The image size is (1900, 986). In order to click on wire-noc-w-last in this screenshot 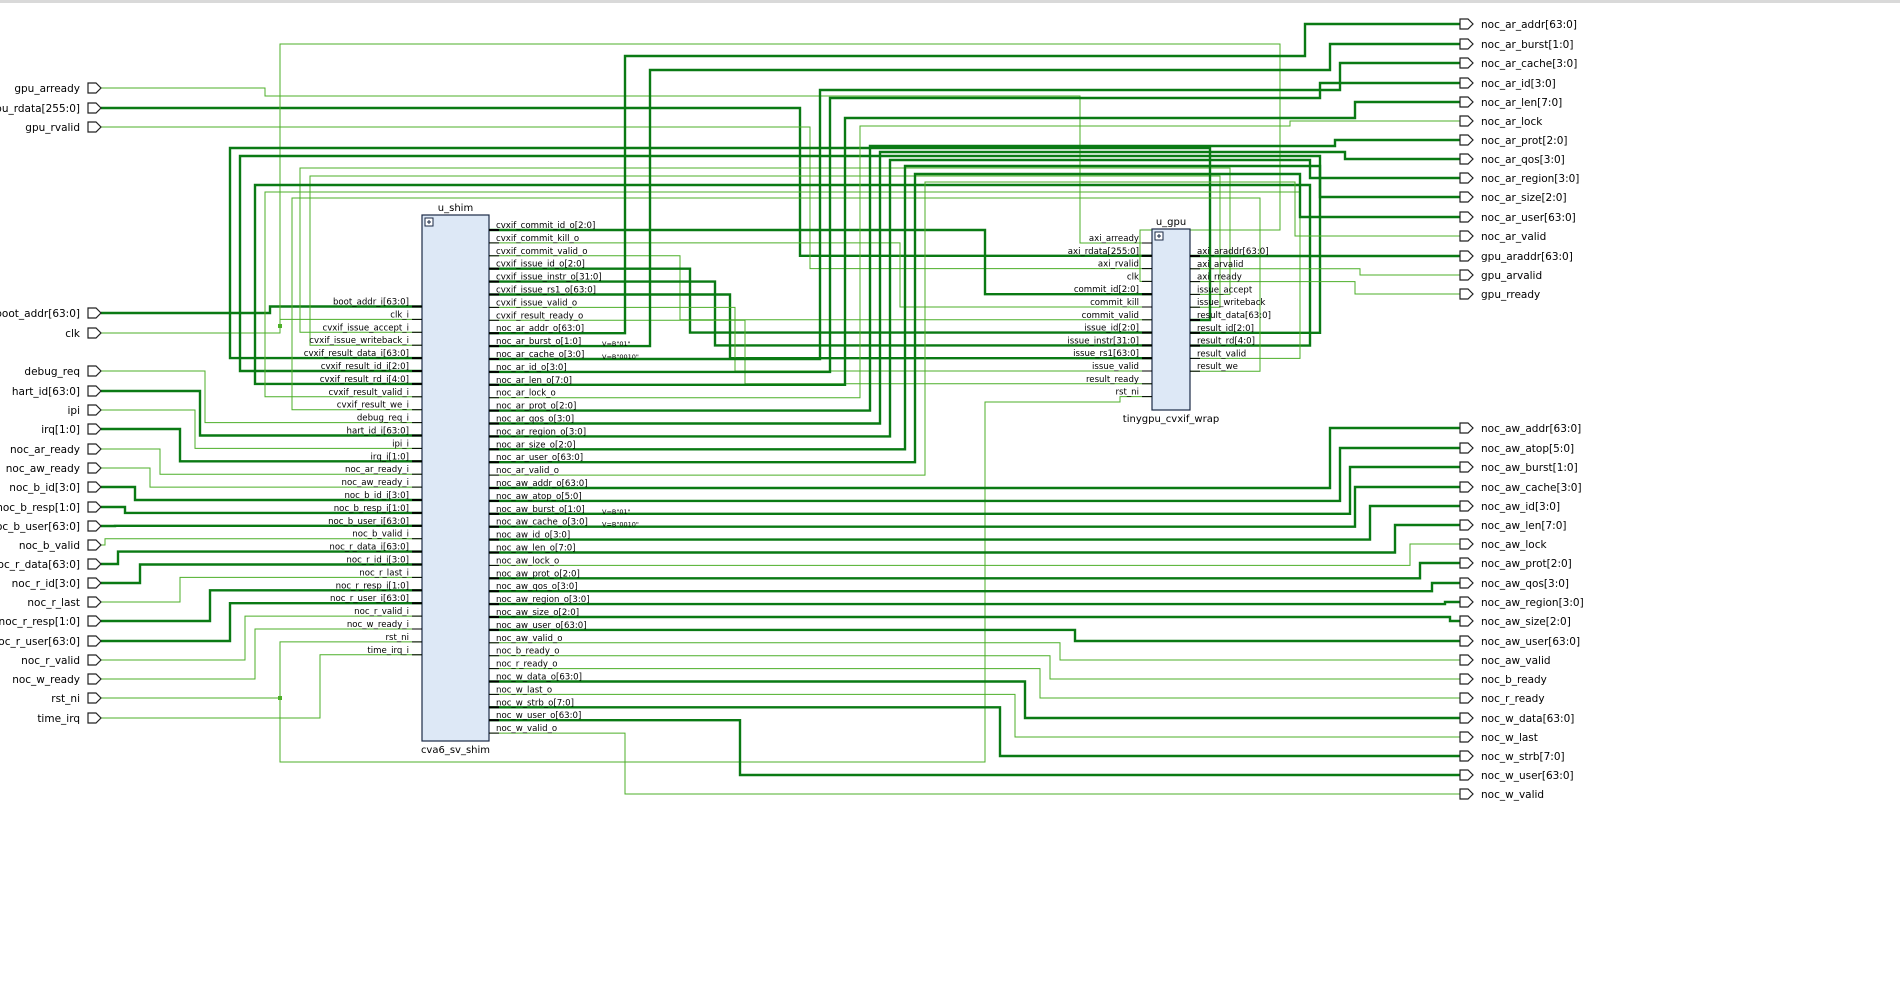, I will do `click(974, 715)`.